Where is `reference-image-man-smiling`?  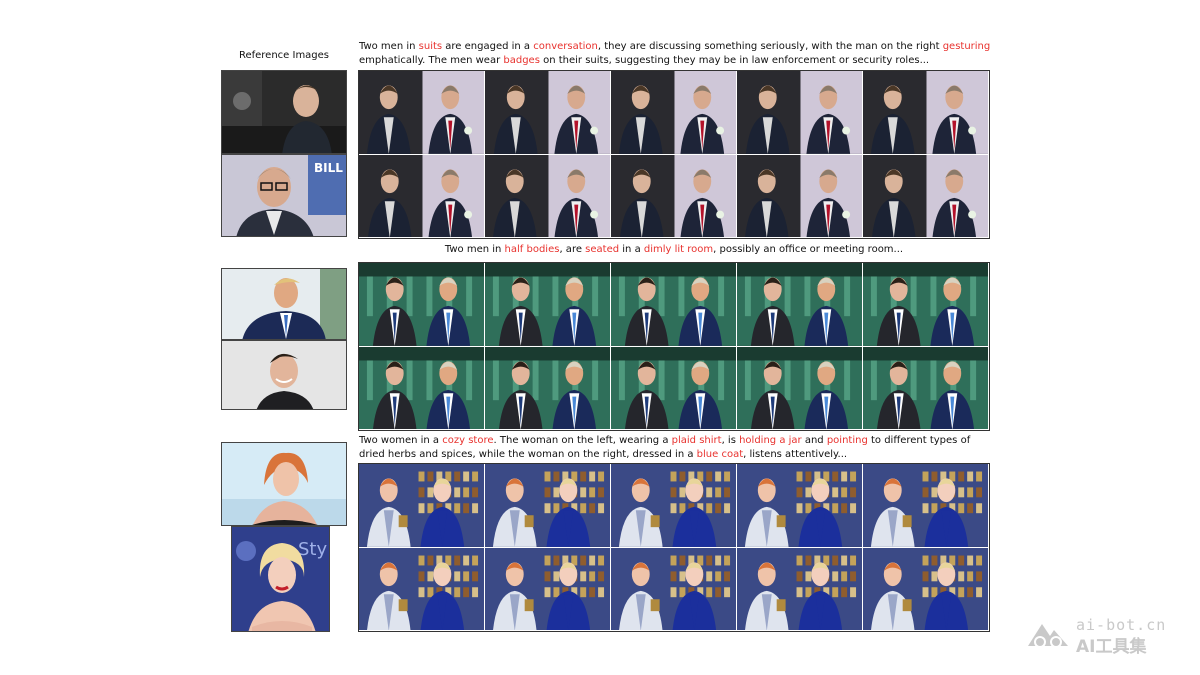
reference-image-man-smiling is located at coordinates (284, 375).